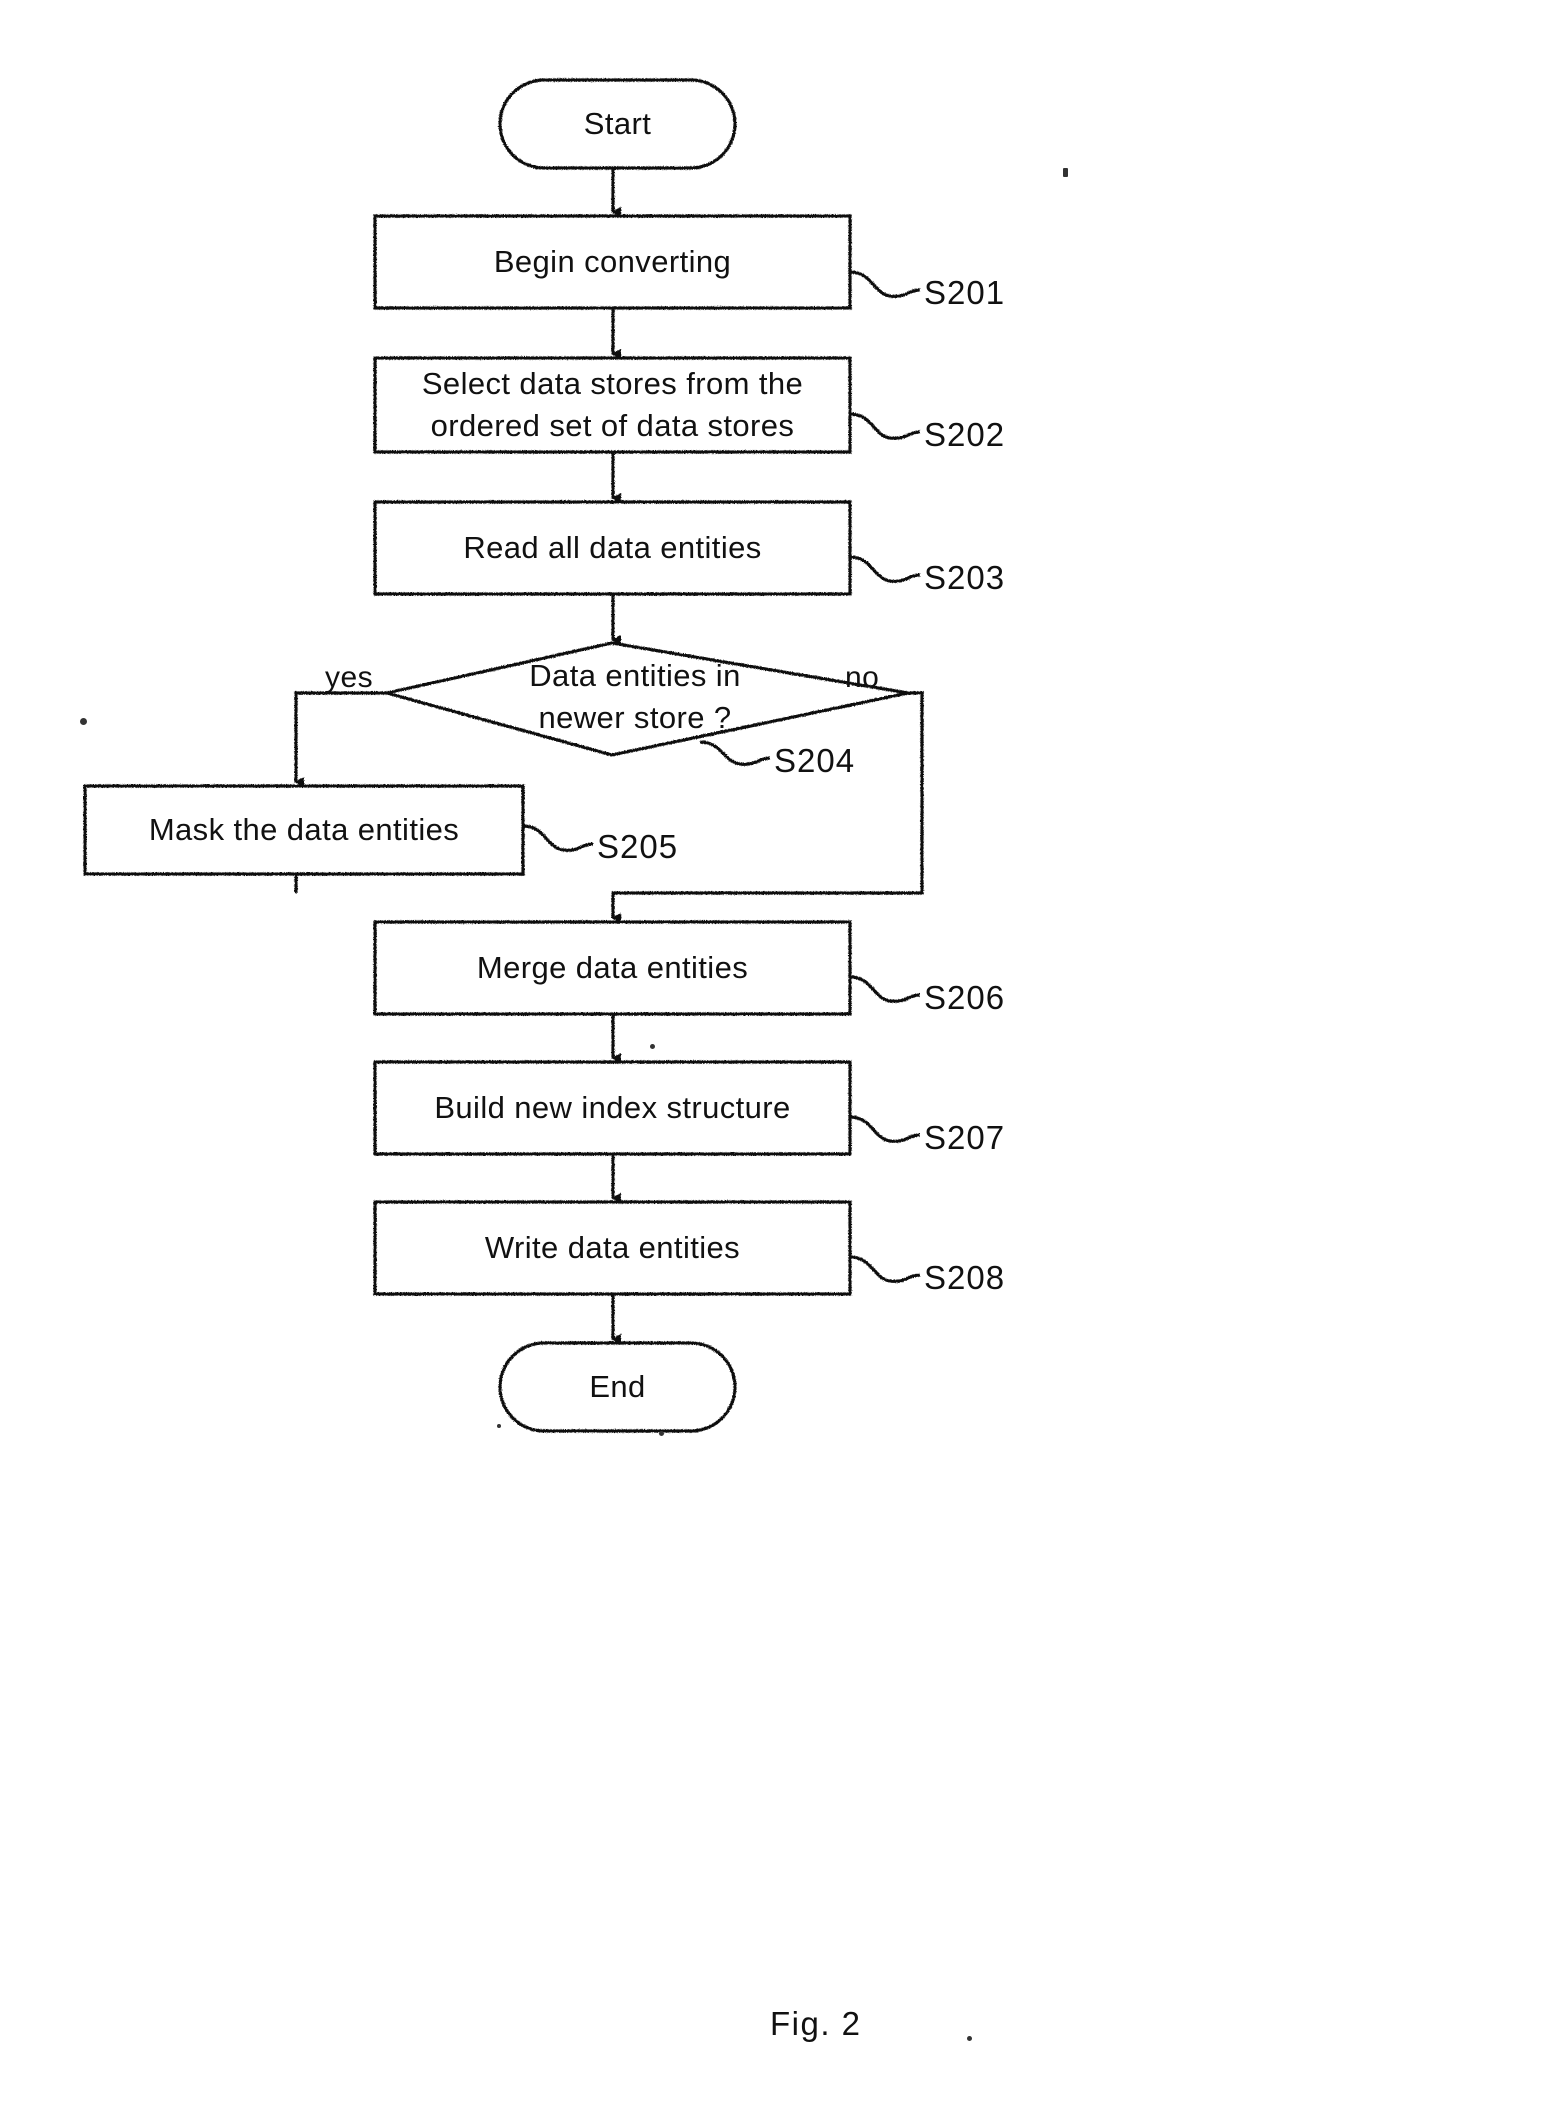  I want to click on ref-leader-s206, so click(885, 989).